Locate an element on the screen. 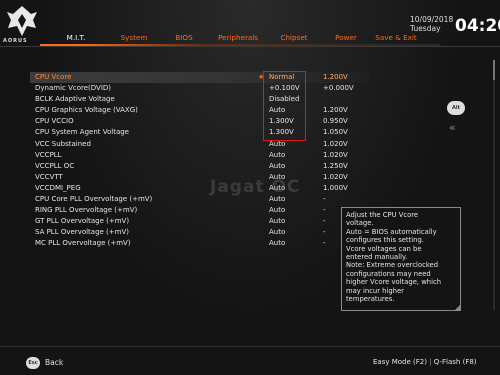  help-line: Vcore voltages can be is located at coordinates (384, 248).